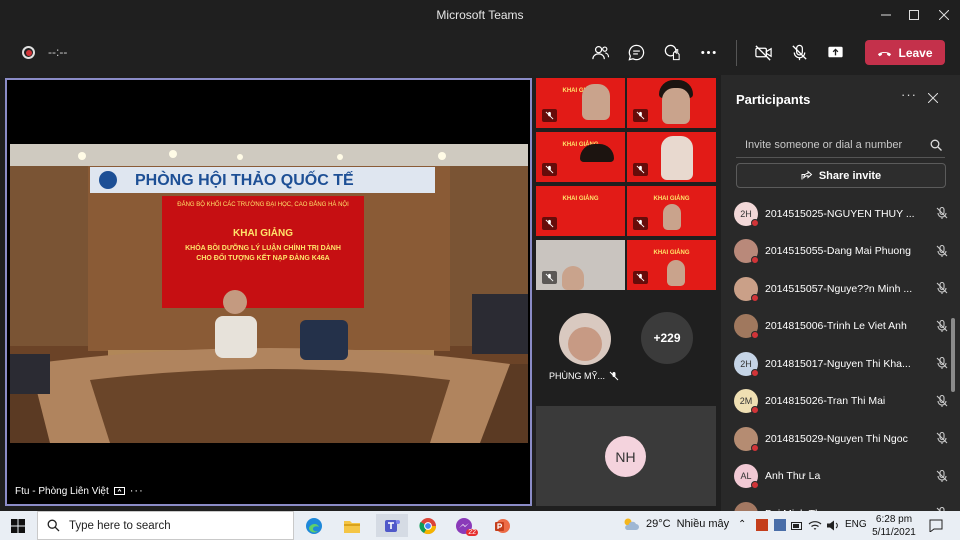  Describe the element at coordinates (773, 99) in the screenshot. I see `panel-title: Participants` at that location.